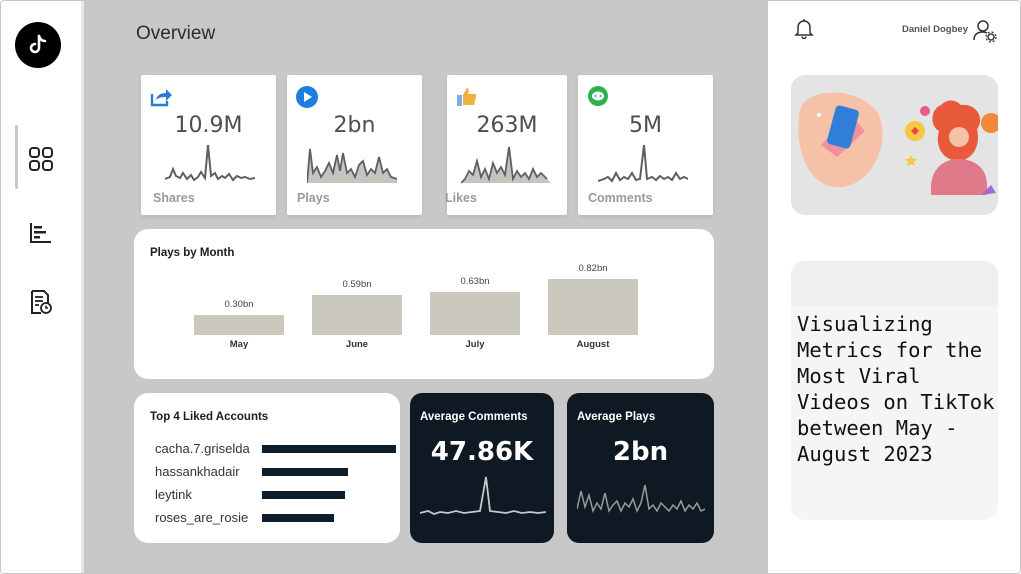  Describe the element at coordinates (41, 159) in the screenshot. I see `dashboard-icon` at that location.